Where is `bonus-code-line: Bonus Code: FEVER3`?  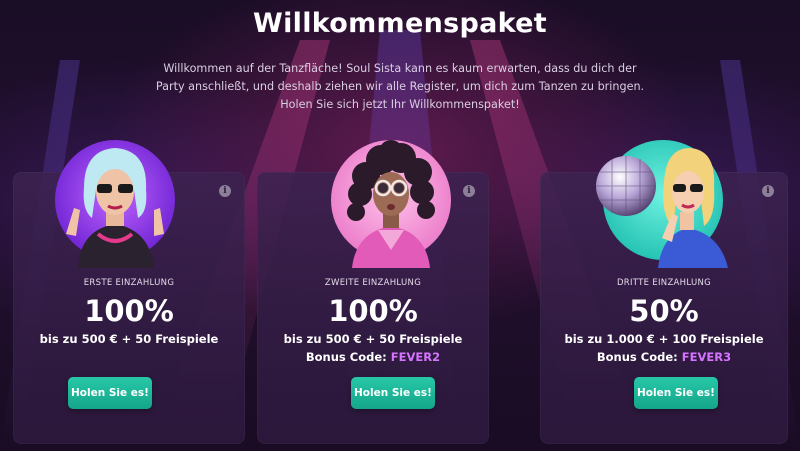
bonus-code-line: Bonus Code: FEVER3 is located at coordinates (664, 357).